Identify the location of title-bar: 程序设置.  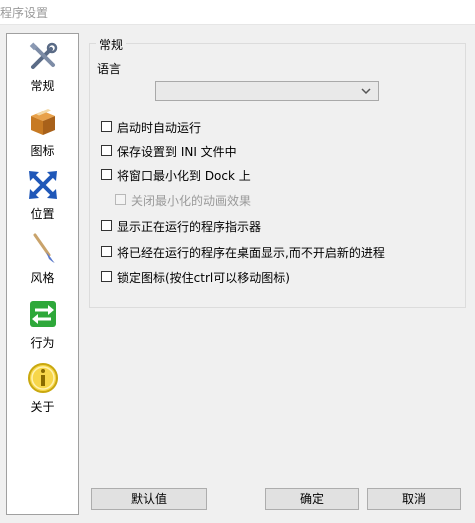
(237, 12).